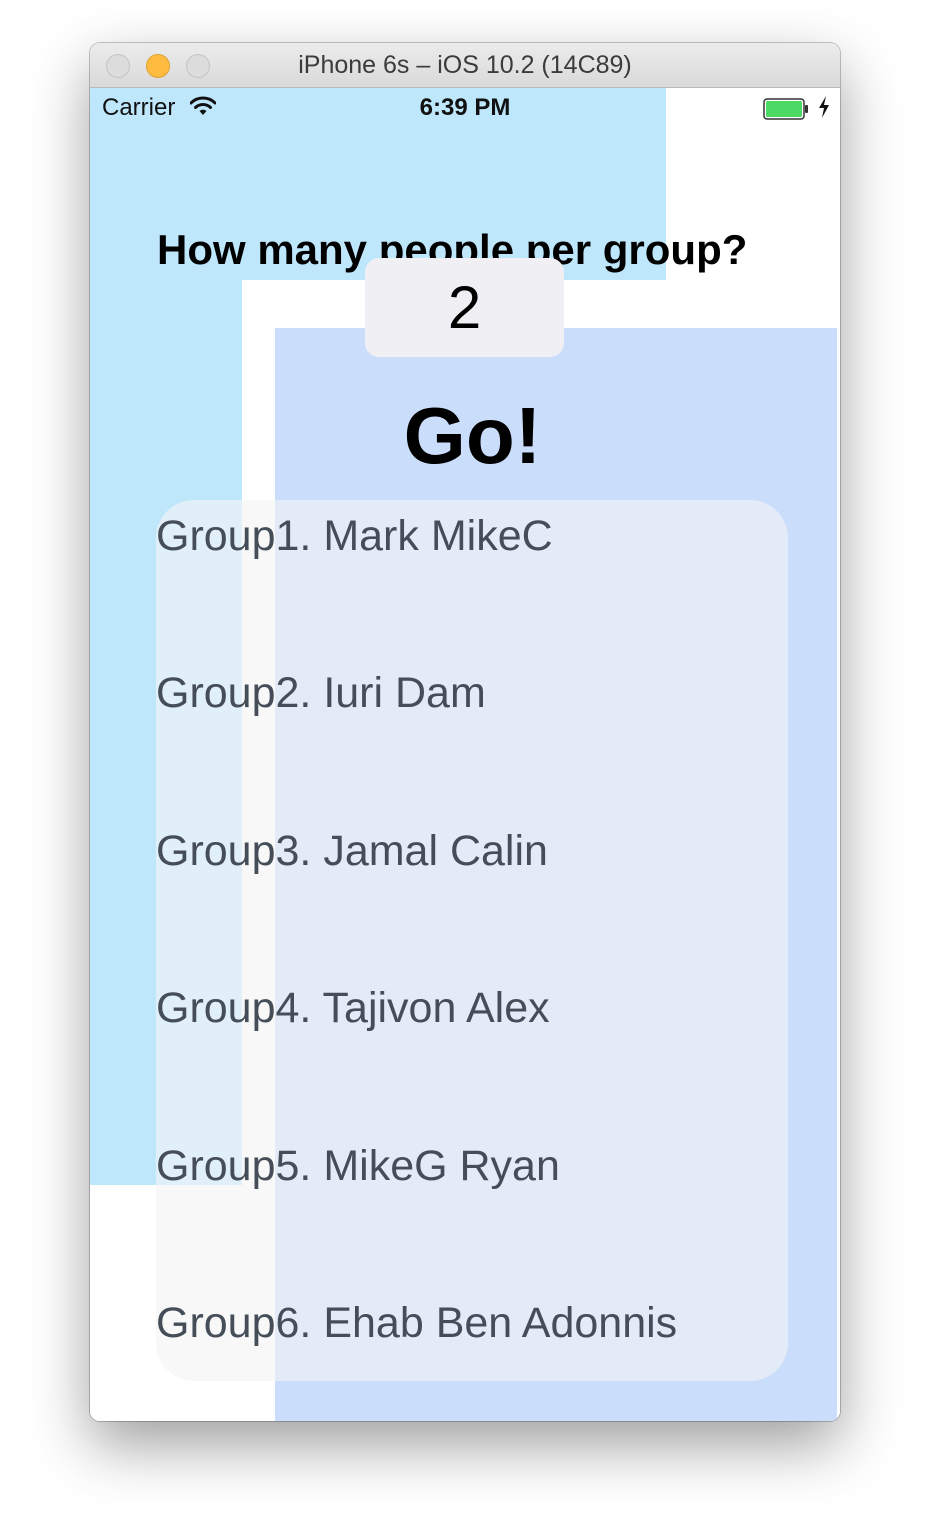 The image size is (950, 1528). What do you see at coordinates (354, 536) in the screenshot?
I see `list-item: Group1. Mark MikeC` at bounding box center [354, 536].